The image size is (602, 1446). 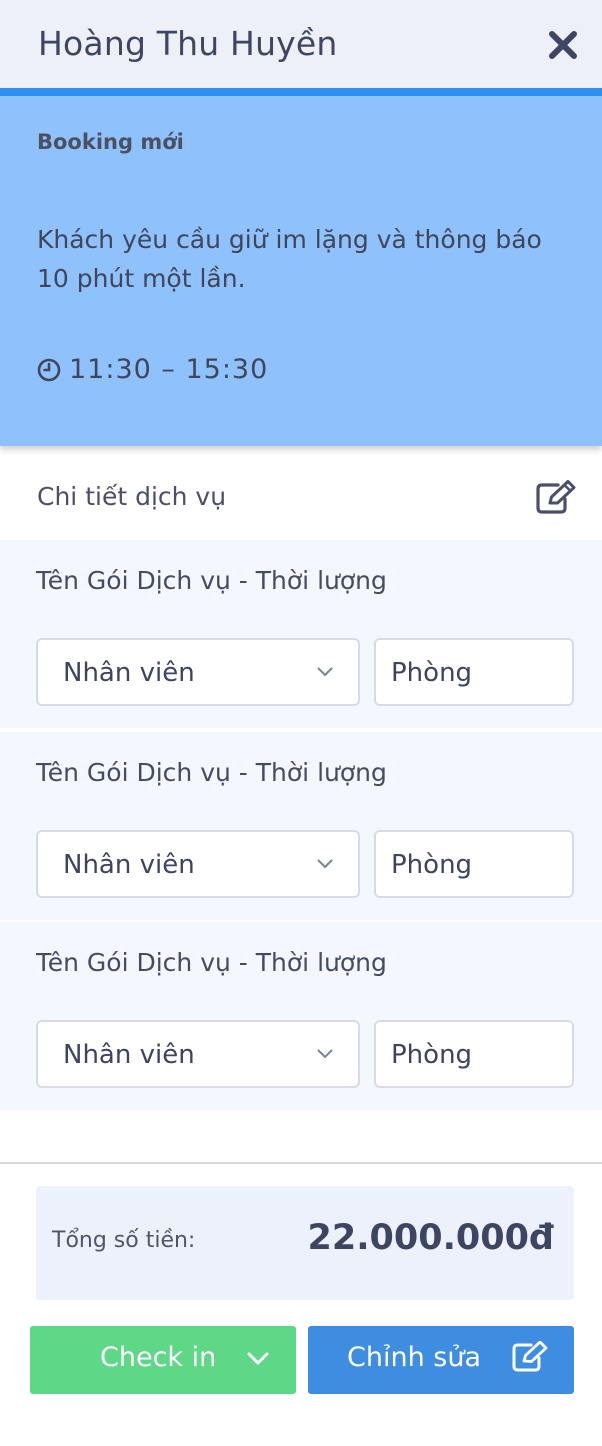 What do you see at coordinates (124, 1240) in the screenshot?
I see `total-label: Tổng số tiền:` at bounding box center [124, 1240].